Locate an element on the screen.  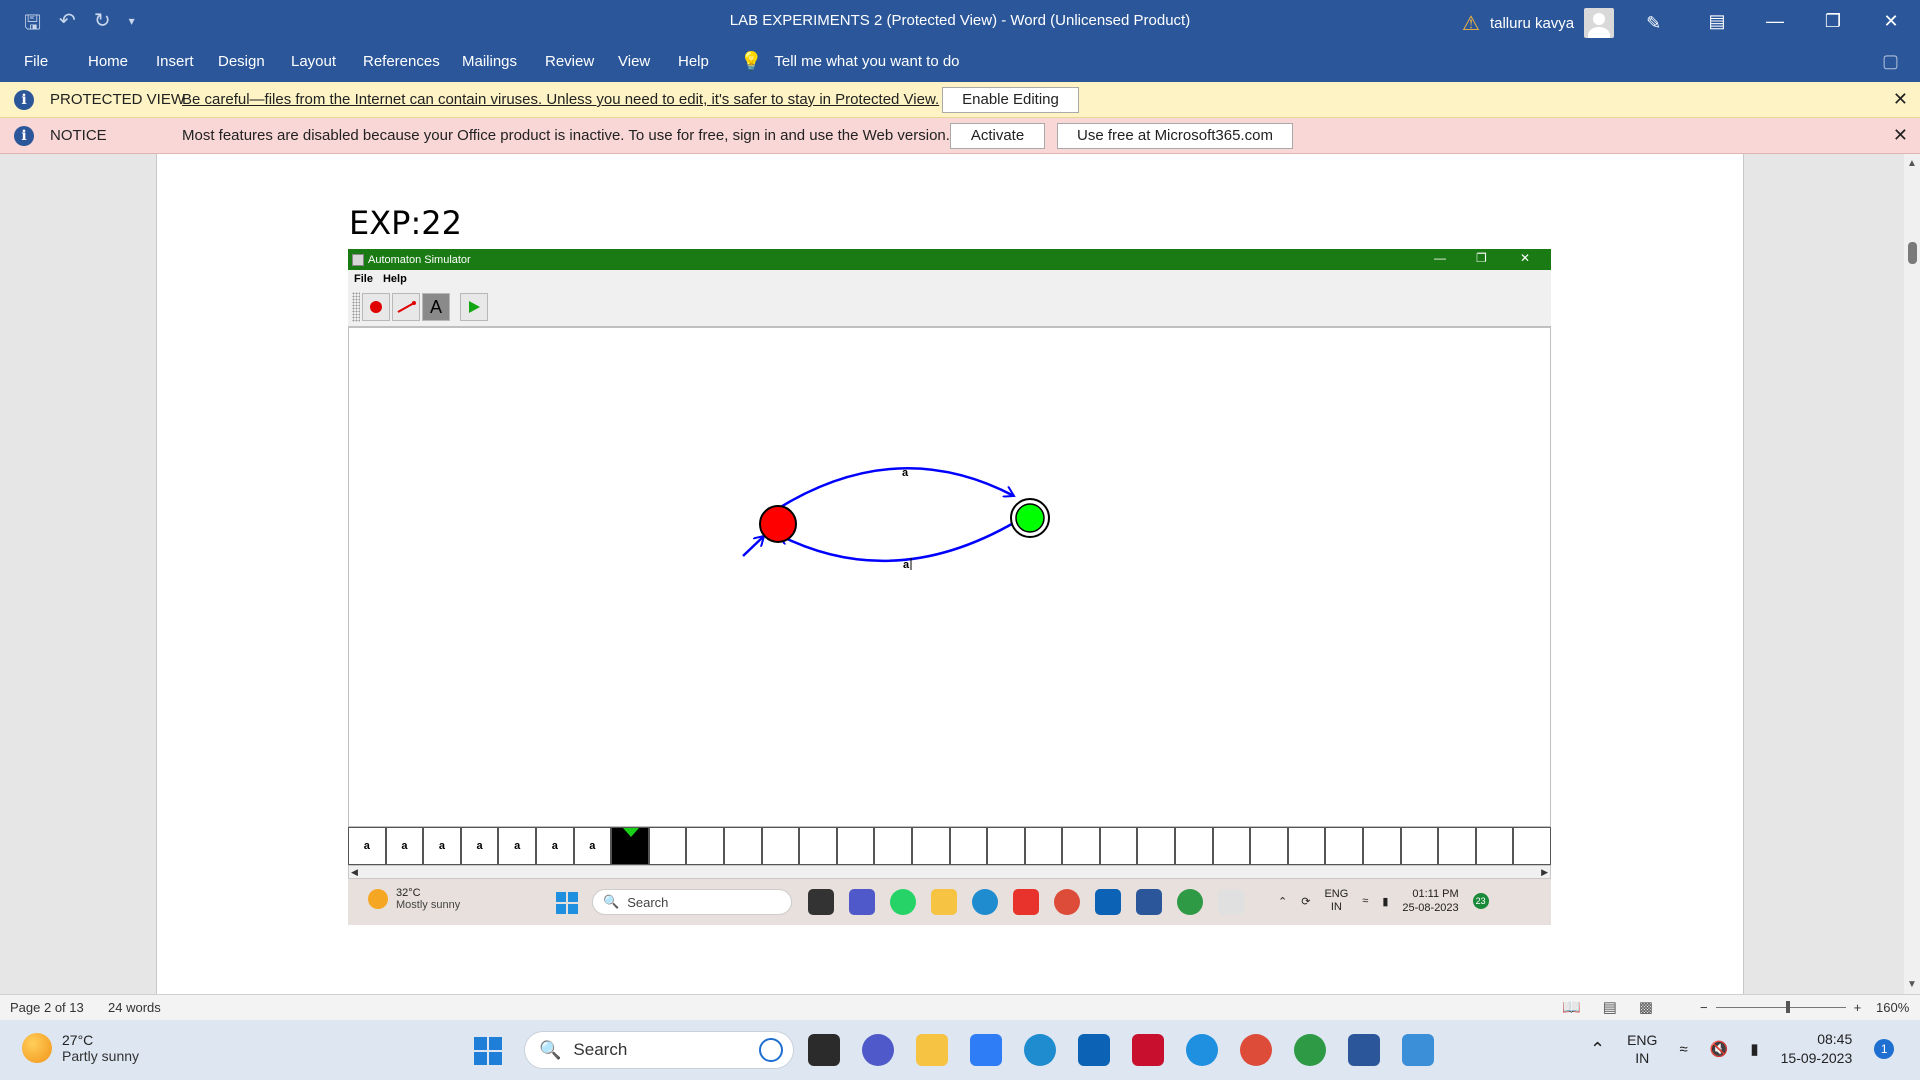
tab-mailings: Mailings is located at coordinates (489, 61).